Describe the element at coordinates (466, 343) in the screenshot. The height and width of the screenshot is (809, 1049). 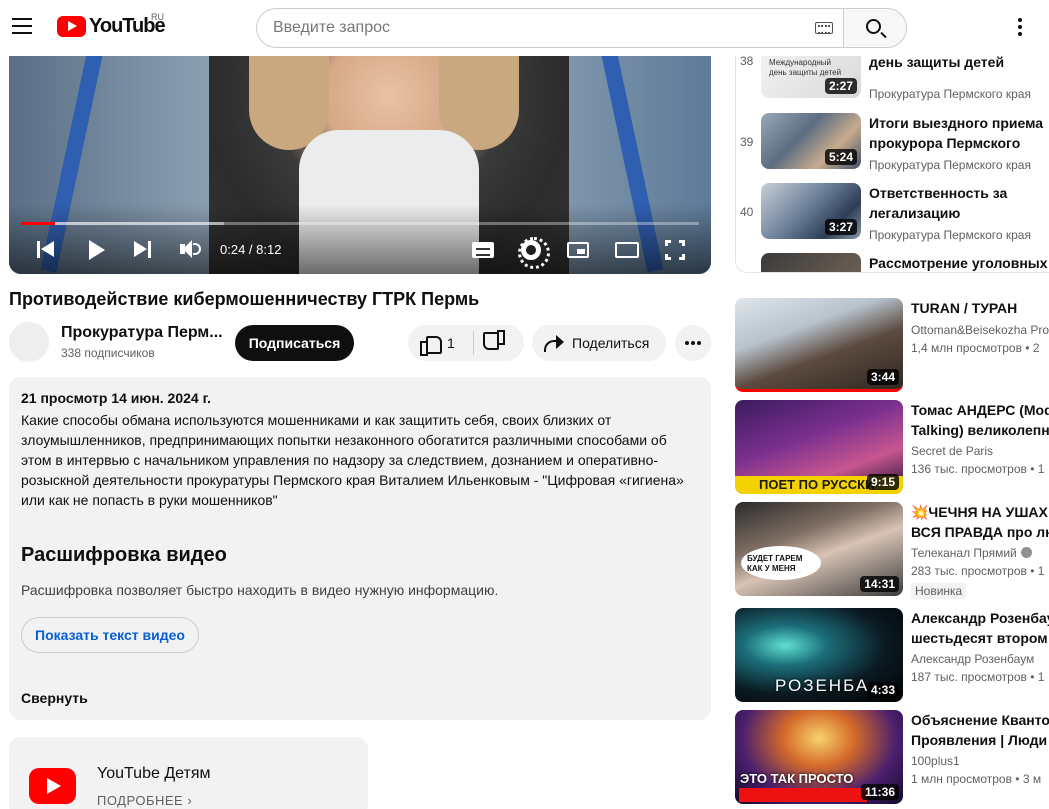
I see `like-dislike-group: 1` at that location.